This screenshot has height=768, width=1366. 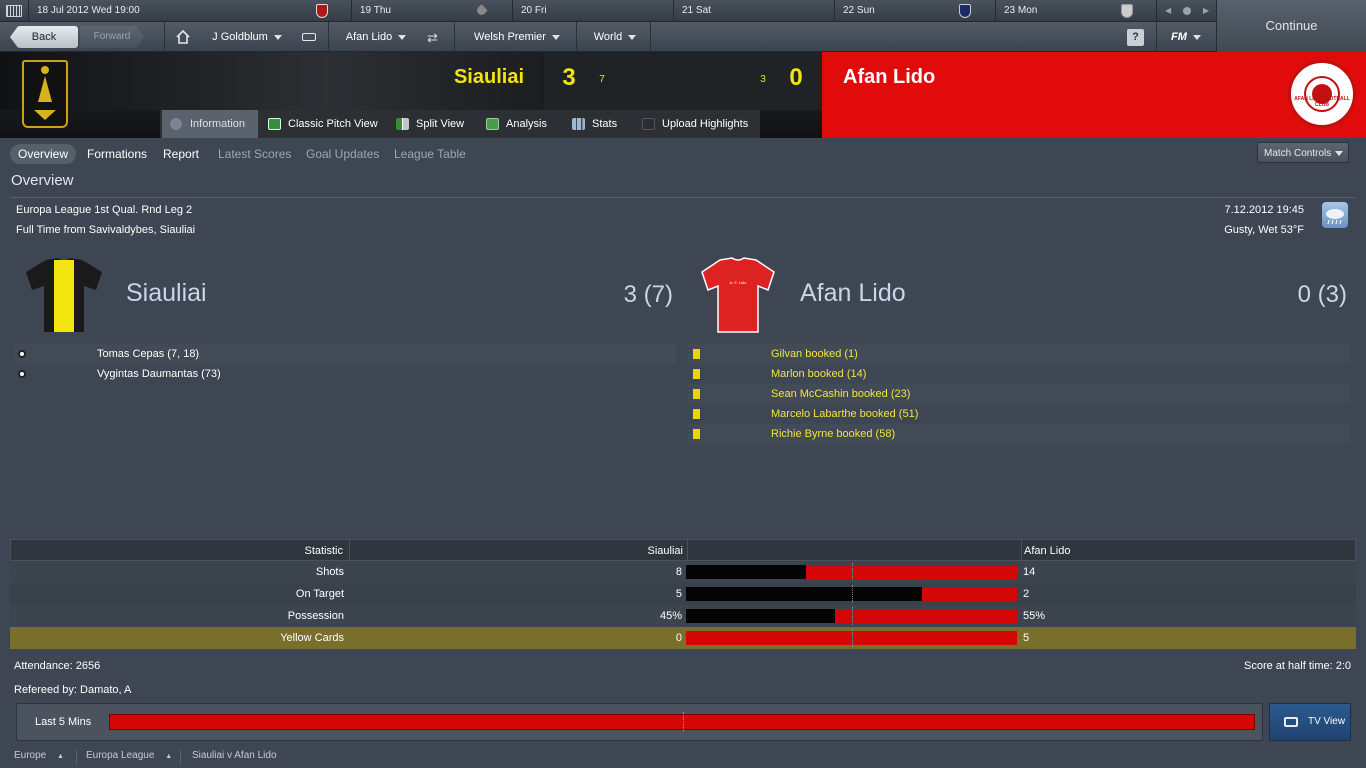 What do you see at coordinates (592, 11) in the screenshot?
I see `calendar-day-fri: 20 Fri` at bounding box center [592, 11].